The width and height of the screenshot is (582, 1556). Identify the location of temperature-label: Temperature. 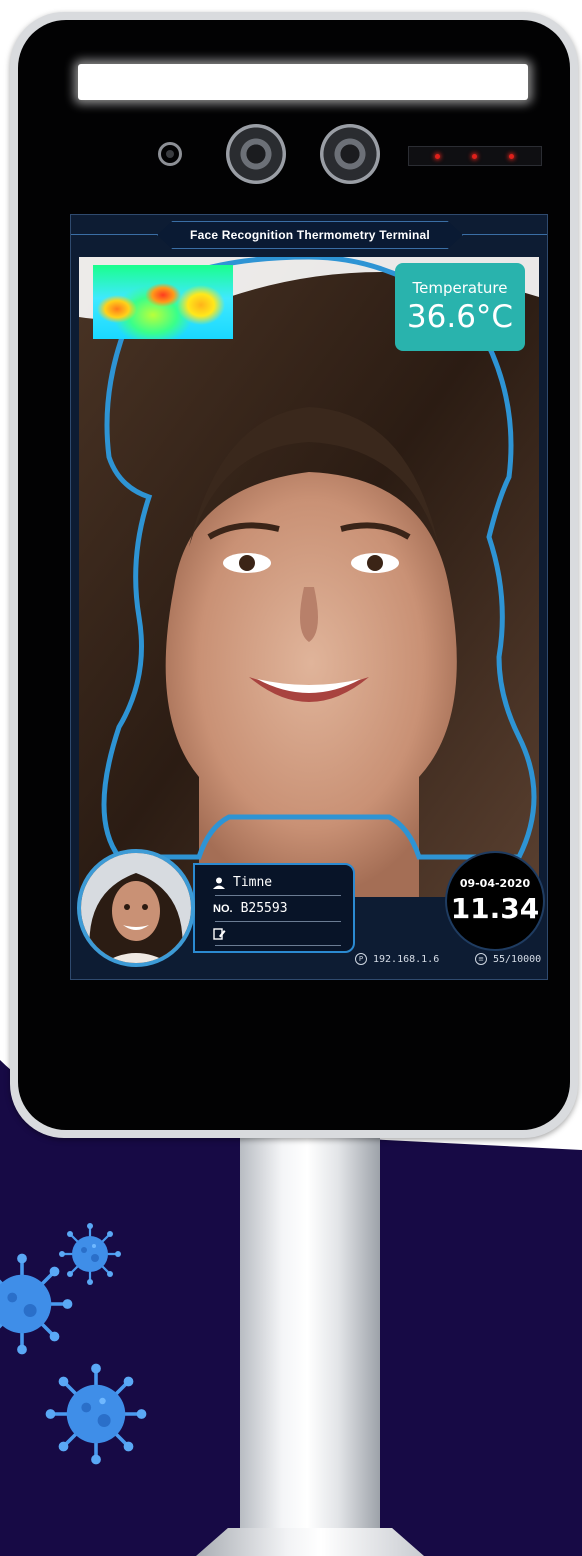
(460, 288).